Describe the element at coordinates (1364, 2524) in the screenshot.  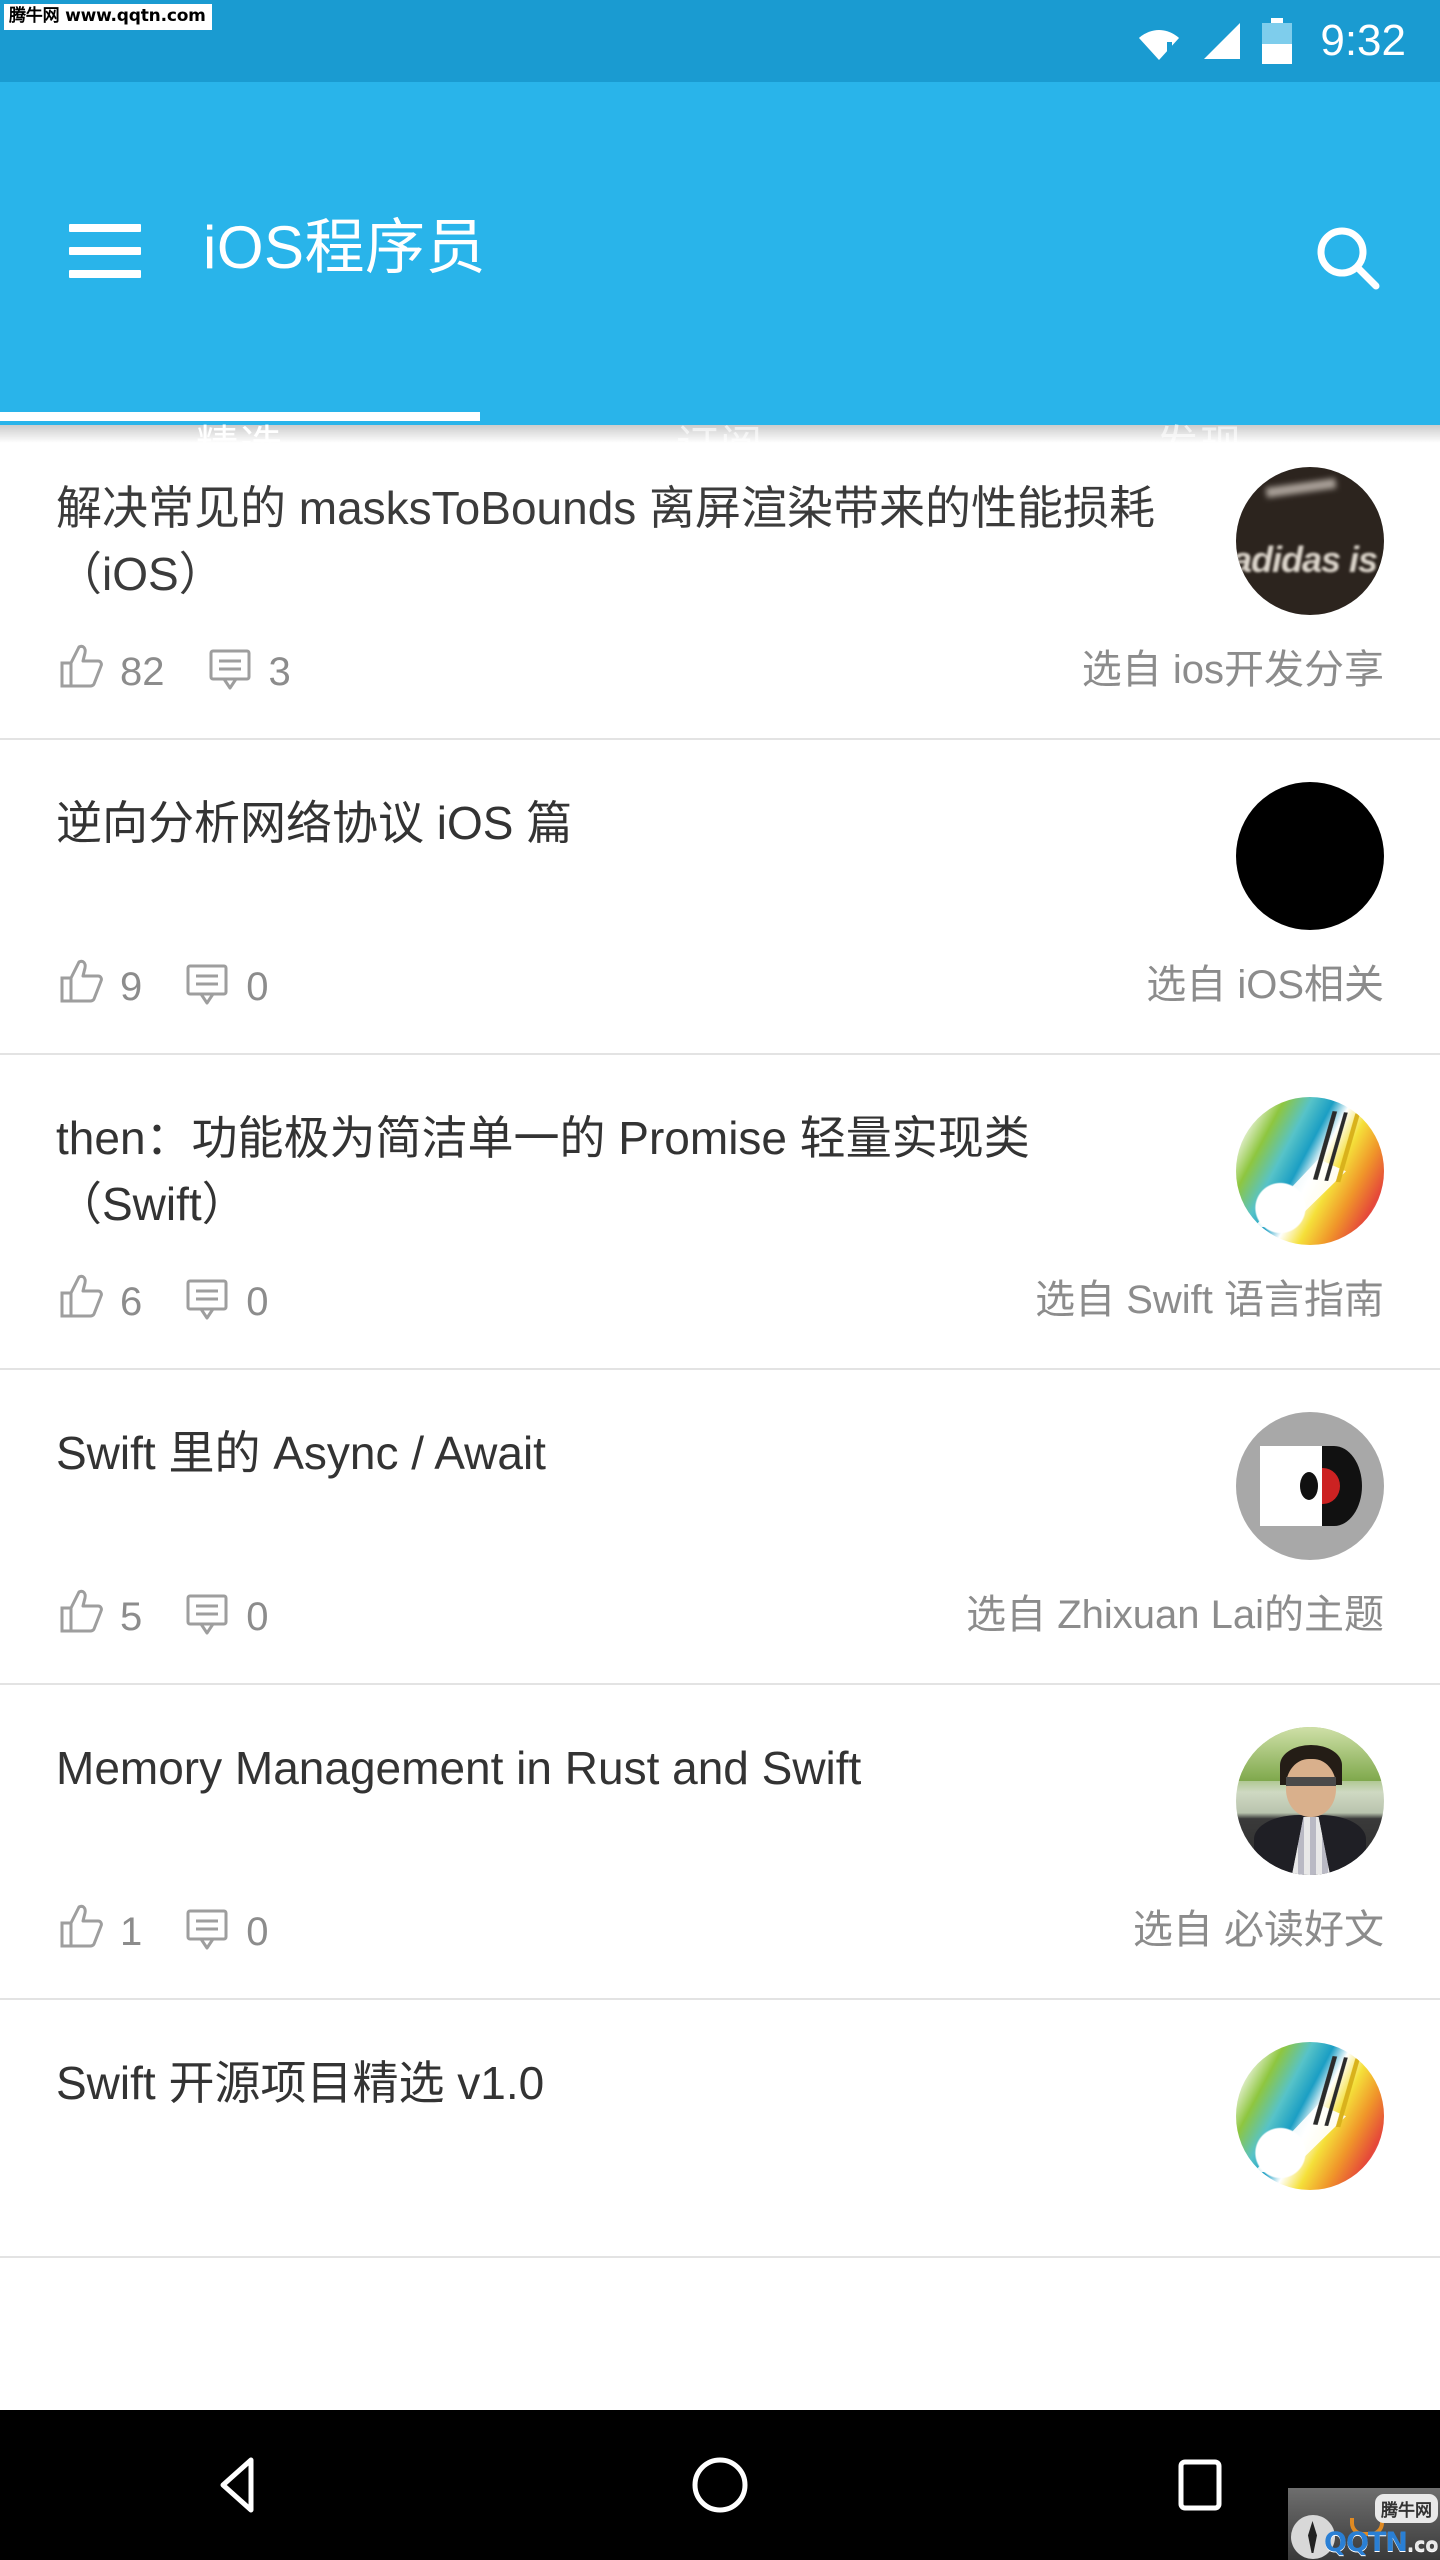
I see `watermark-bottom-right: QQTN.com 腾牛网` at that location.